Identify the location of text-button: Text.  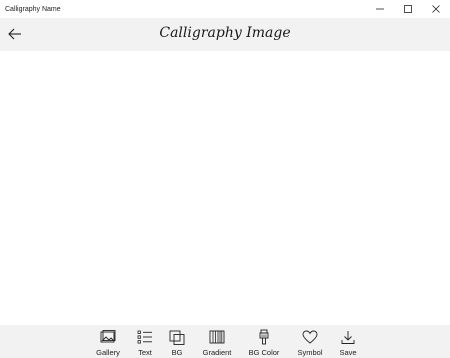
(145, 343).